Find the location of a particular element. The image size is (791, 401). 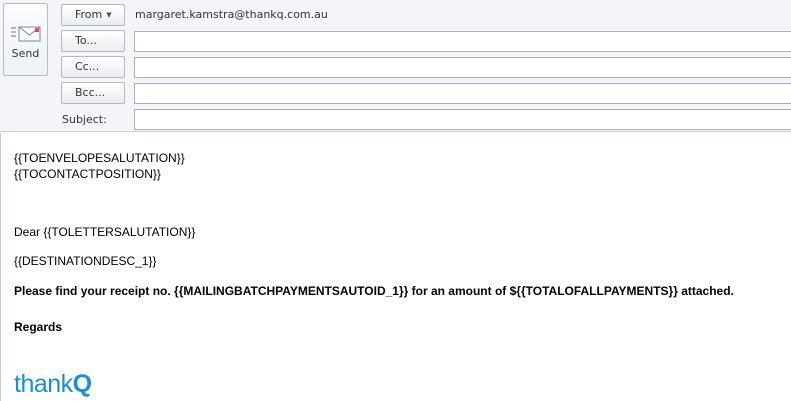

subject-label: Subject: is located at coordinates (84, 119).